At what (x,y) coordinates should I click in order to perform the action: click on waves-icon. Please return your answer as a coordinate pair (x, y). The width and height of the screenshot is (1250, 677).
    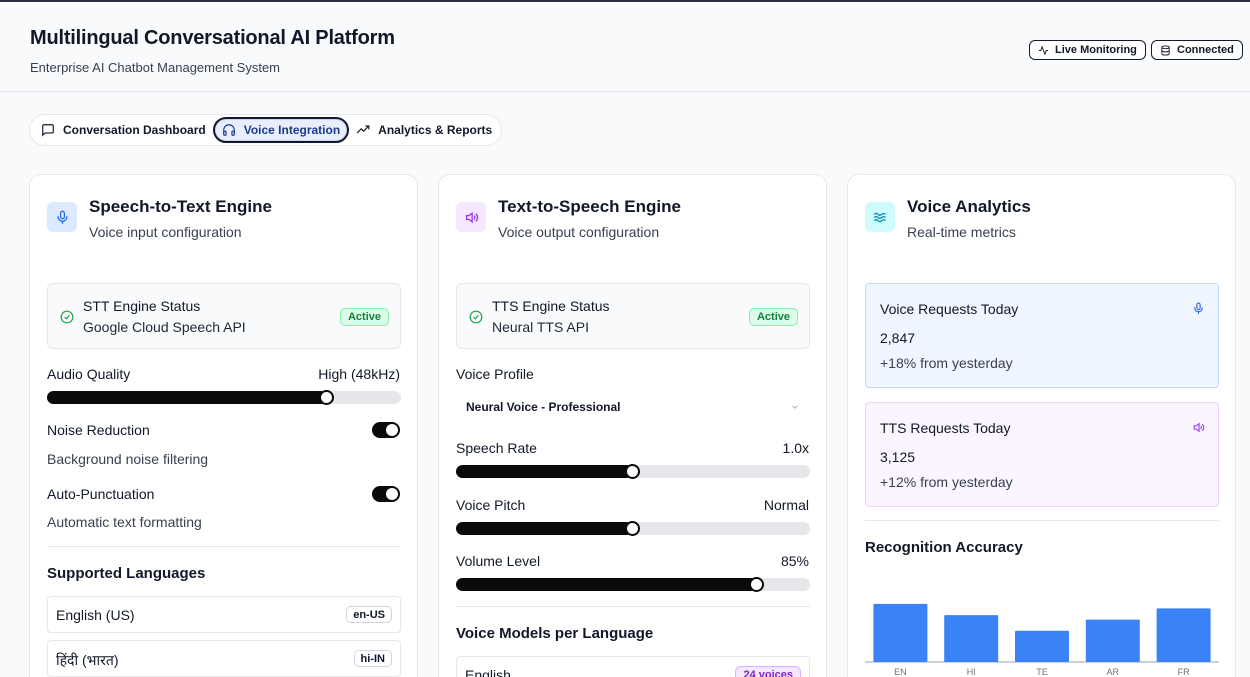
    Looking at the image, I should click on (879, 217).